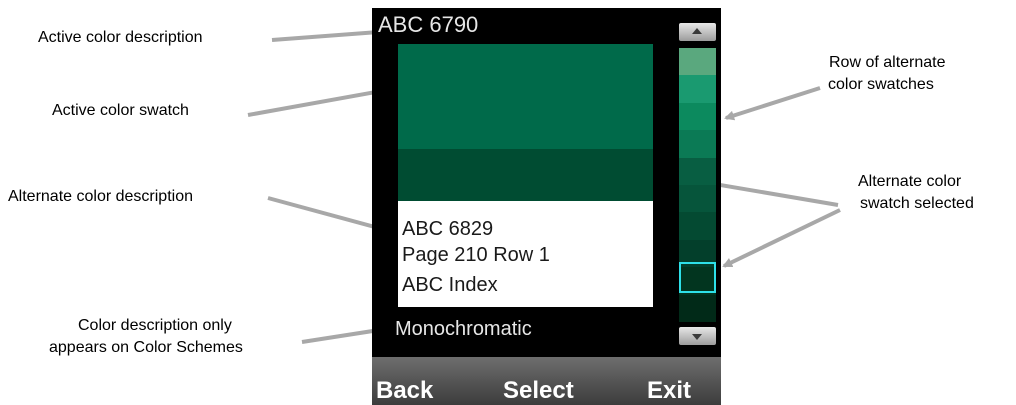  I want to click on back-softkey: Back, so click(404, 391).